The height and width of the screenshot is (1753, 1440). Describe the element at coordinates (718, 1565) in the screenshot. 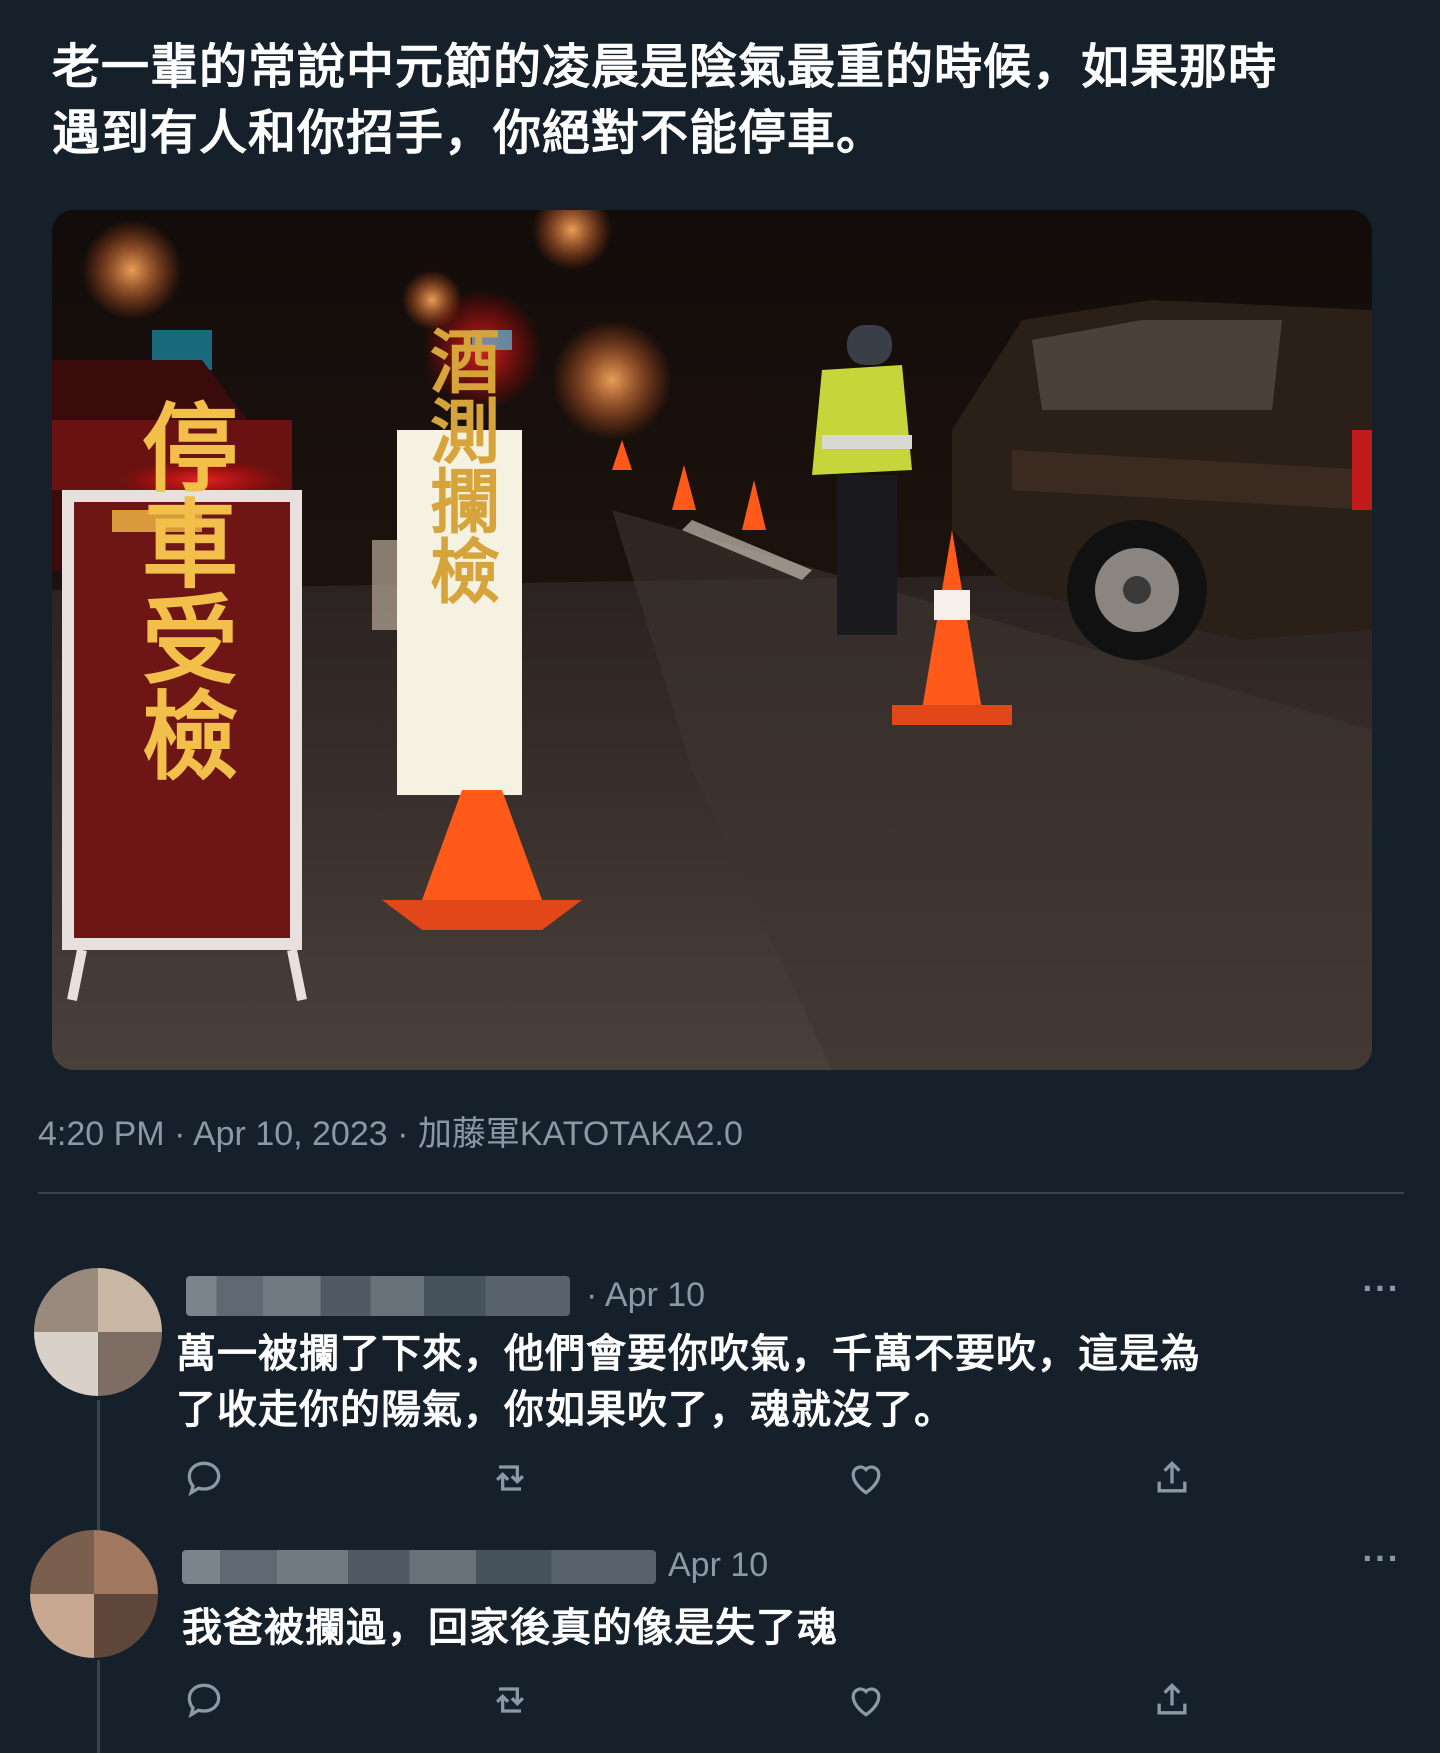

I see `reply-date: Apr 10` at that location.